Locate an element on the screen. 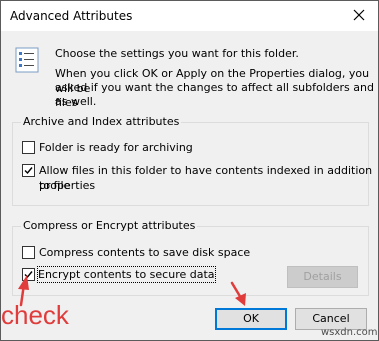 Image resolution: width=379 pixels, height=341 pixels. watermark-text: wsxdn.com is located at coordinates (349, 332).